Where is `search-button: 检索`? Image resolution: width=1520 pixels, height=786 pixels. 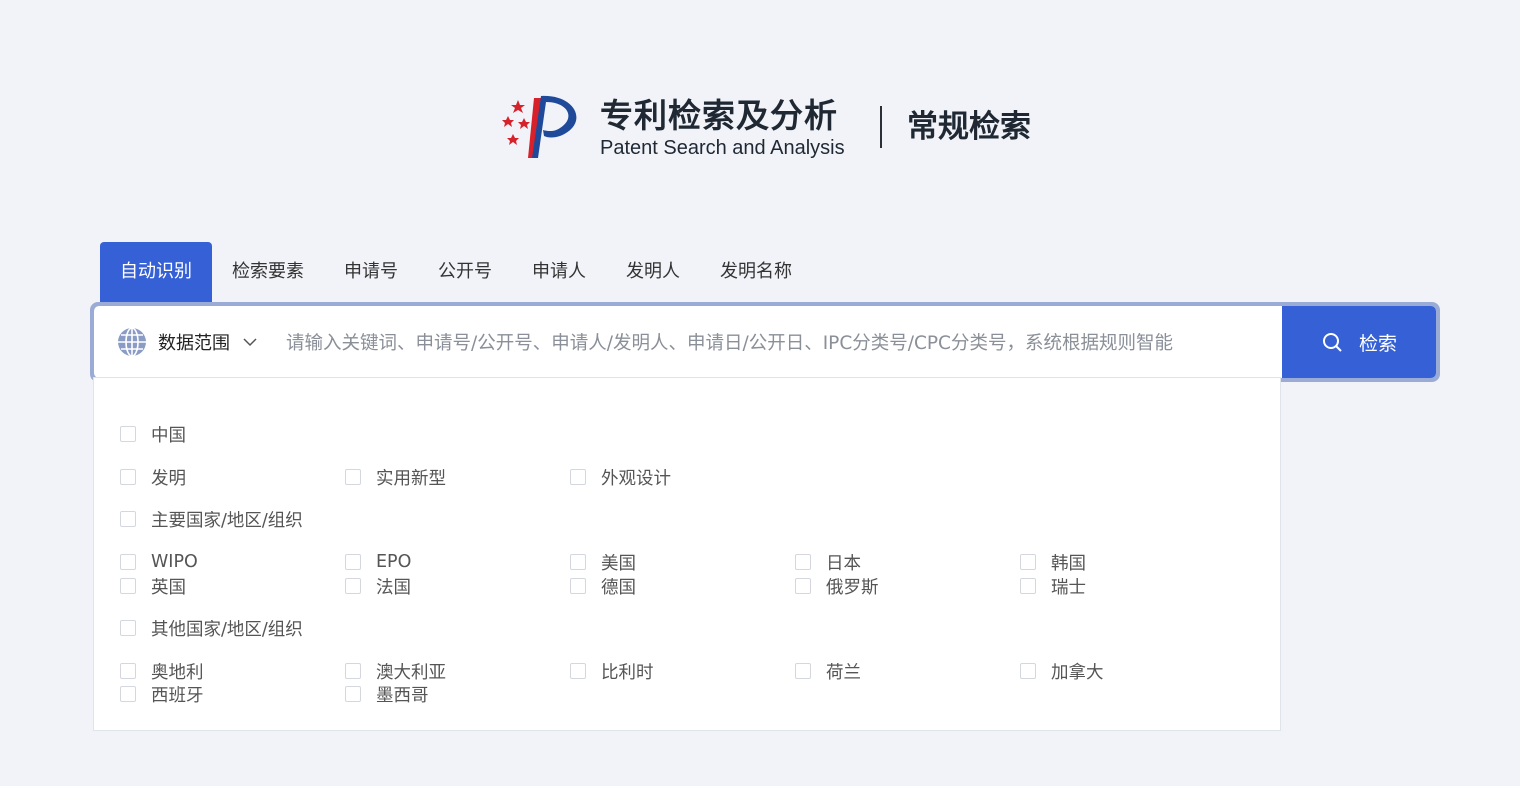 search-button: 检索 is located at coordinates (1359, 342).